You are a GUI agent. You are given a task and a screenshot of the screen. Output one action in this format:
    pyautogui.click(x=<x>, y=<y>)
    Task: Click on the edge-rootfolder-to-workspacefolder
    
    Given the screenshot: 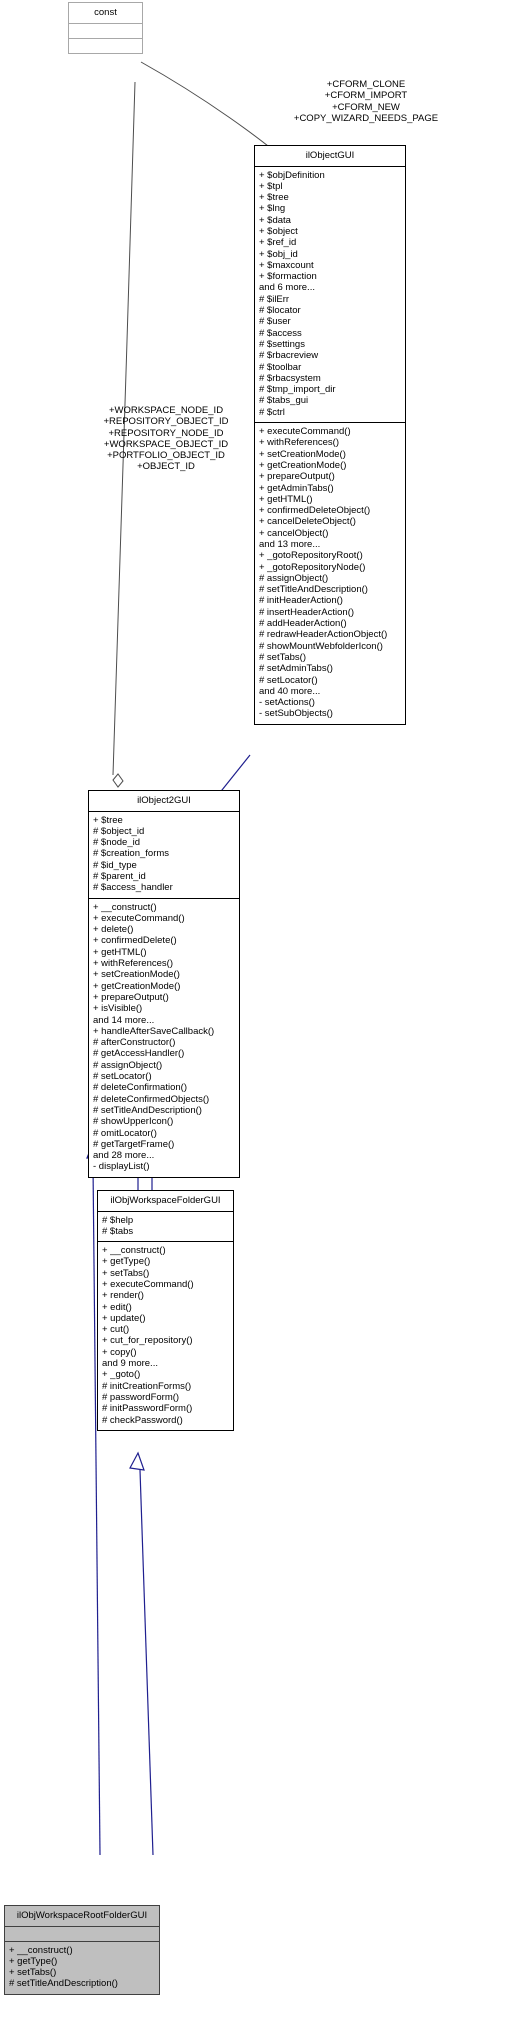 What is the action you would take?
    pyautogui.click(x=141, y=1653)
    